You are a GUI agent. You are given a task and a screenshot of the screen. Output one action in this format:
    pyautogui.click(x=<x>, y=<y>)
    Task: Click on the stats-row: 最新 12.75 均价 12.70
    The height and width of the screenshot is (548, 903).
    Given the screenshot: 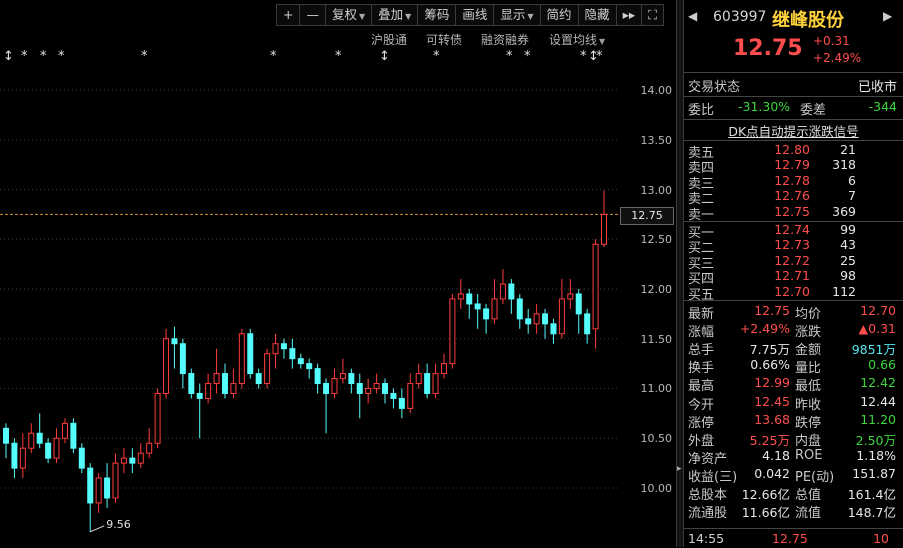 What is the action you would take?
    pyautogui.click(x=793, y=312)
    